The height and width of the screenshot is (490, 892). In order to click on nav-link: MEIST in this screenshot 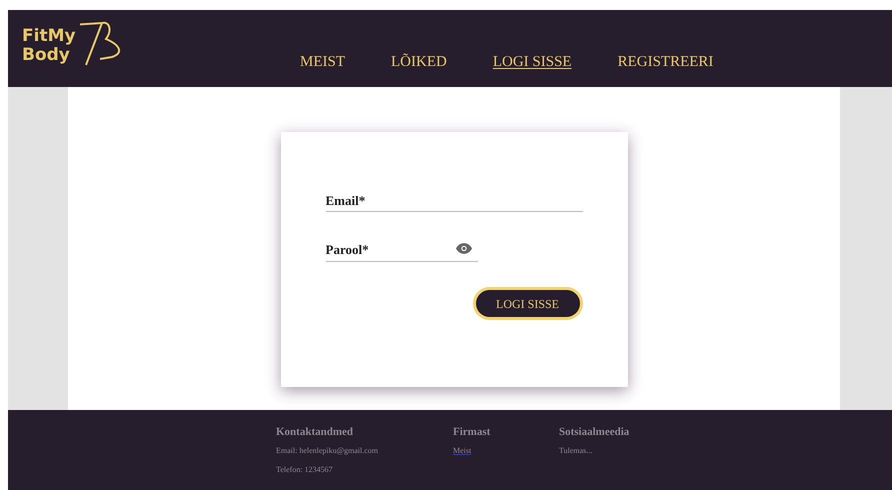, I will do `click(322, 61)`.